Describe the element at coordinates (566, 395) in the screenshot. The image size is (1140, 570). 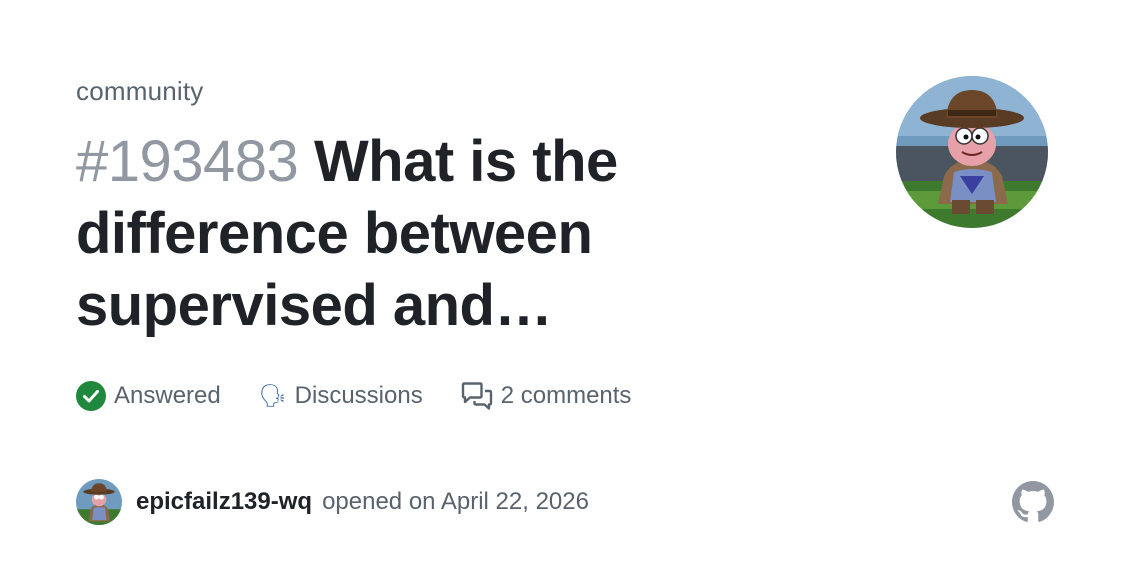
I see `comments-label: 2 comments` at that location.